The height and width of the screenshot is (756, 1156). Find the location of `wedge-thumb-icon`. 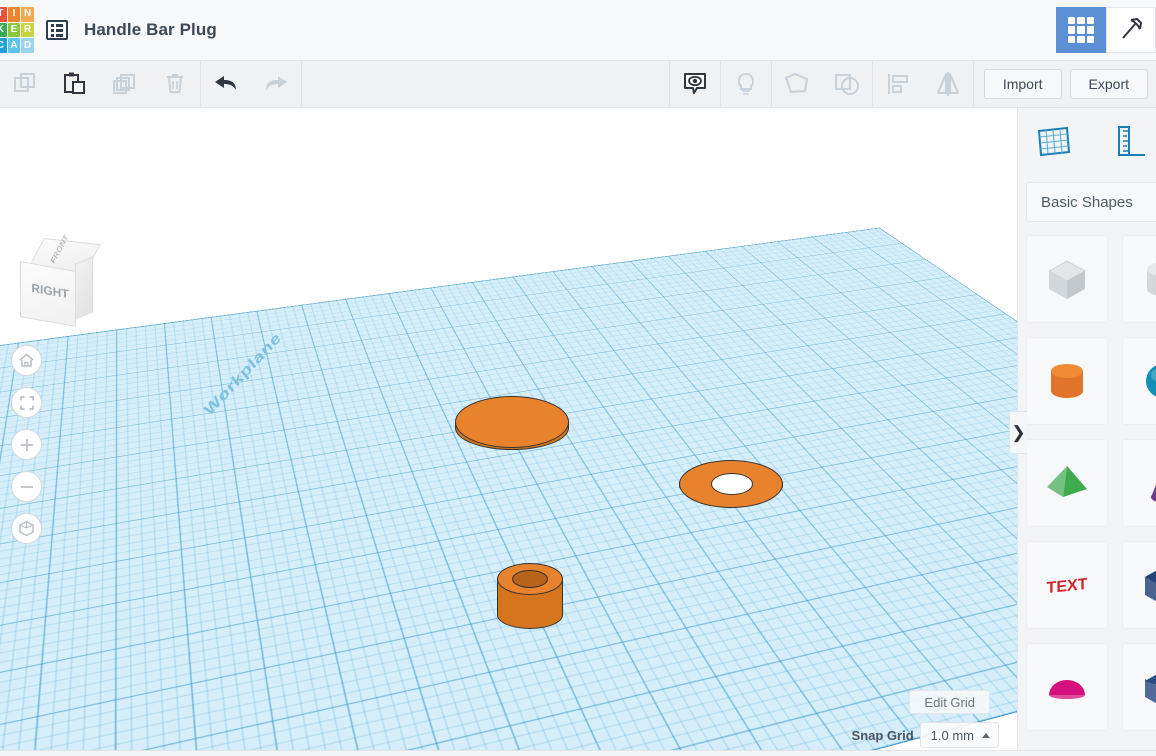

wedge-thumb-icon is located at coordinates (1149, 689).